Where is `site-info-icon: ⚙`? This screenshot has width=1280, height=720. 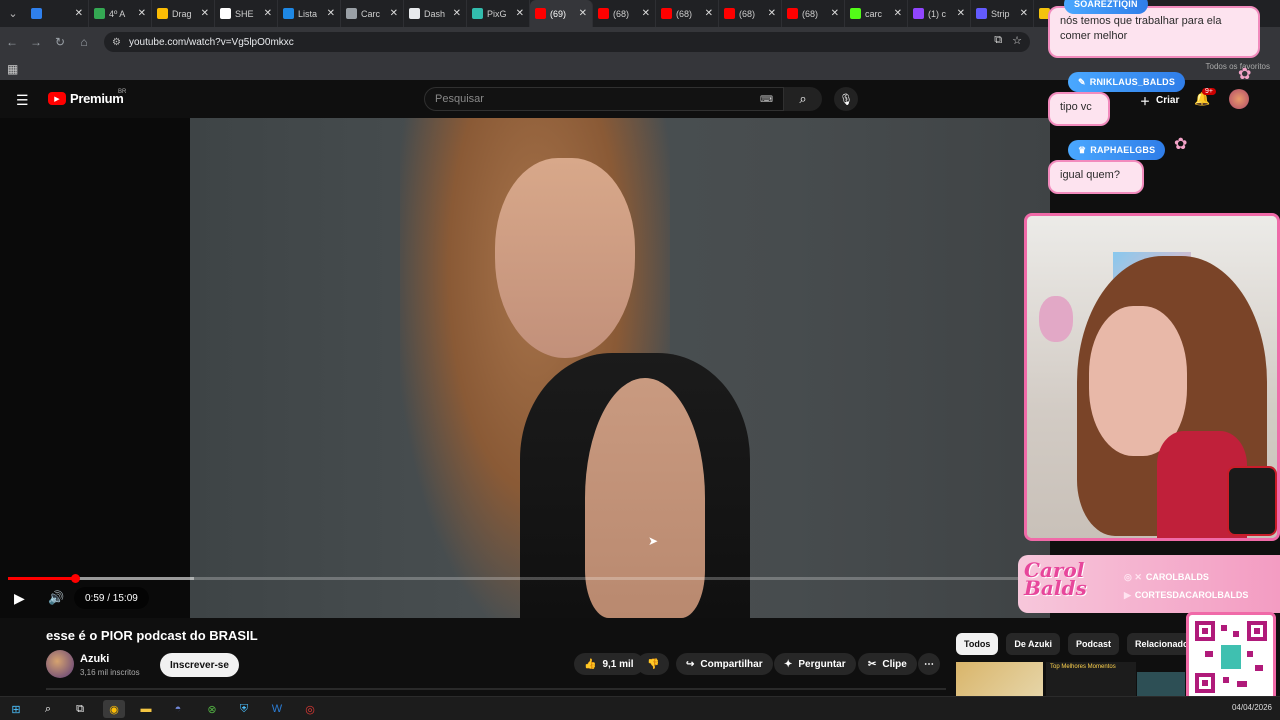
site-info-icon: ⚙ is located at coordinates (116, 42).